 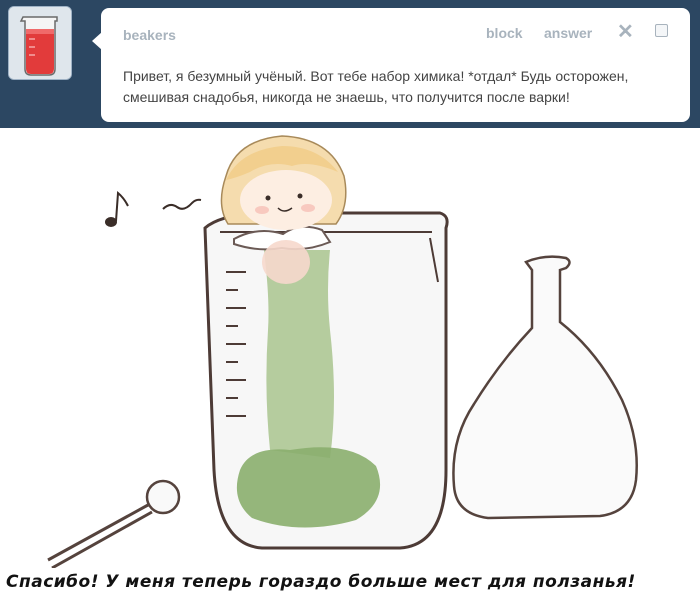 I want to click on beaker-avatar-icon, so click(x=40, y=43).